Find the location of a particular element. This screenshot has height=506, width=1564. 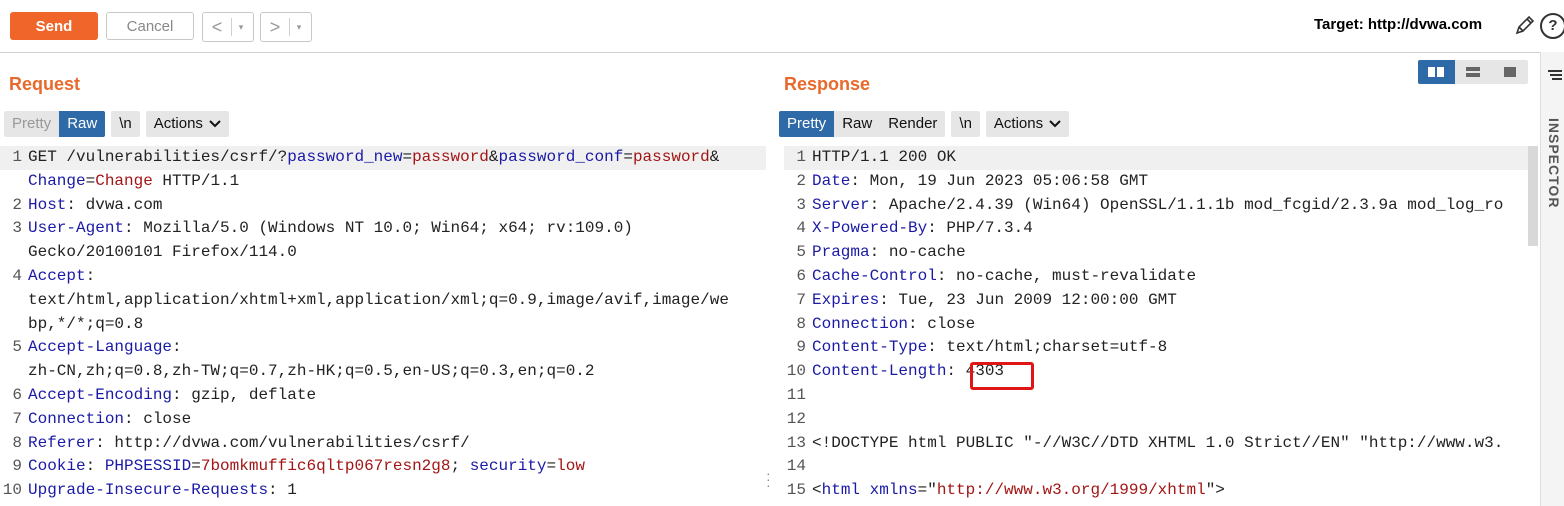

forward-dropdown-icon: ▾ is located at coordinates (299, 27).